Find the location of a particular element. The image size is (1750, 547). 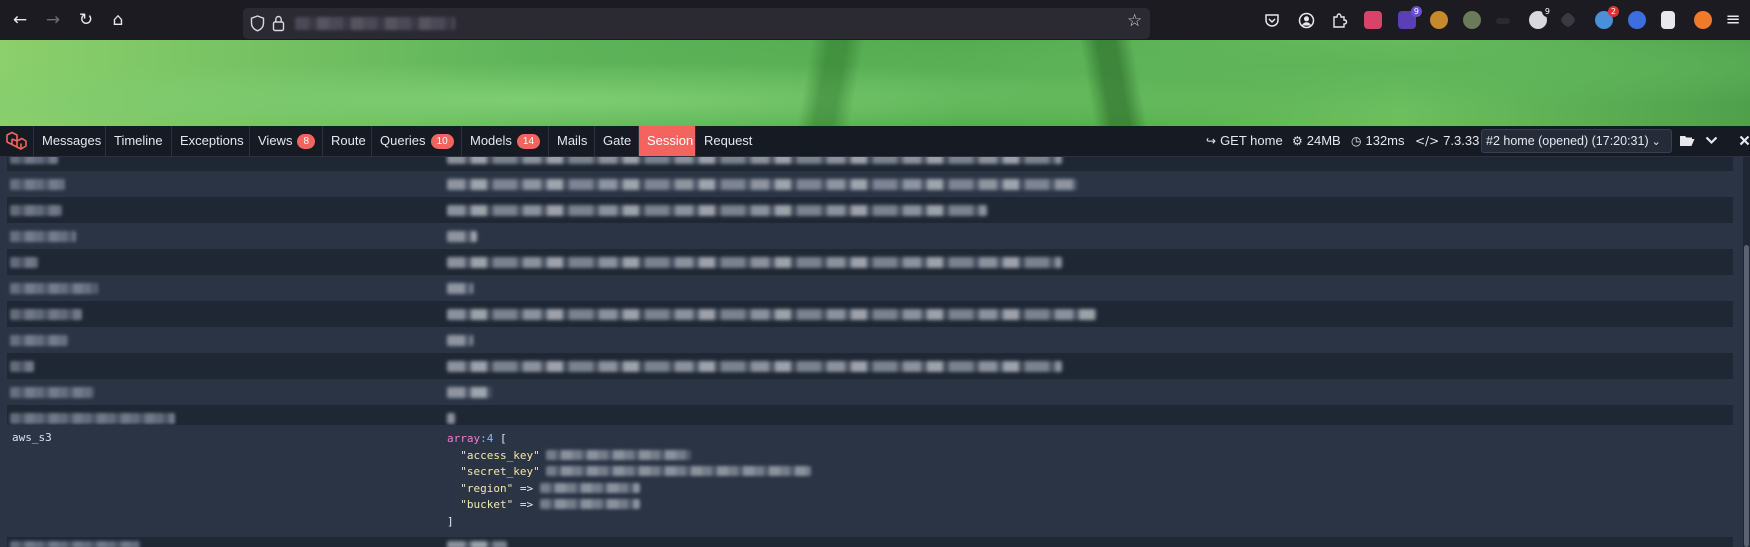

tab-gate: Gate is located at coordinates (616, 141).